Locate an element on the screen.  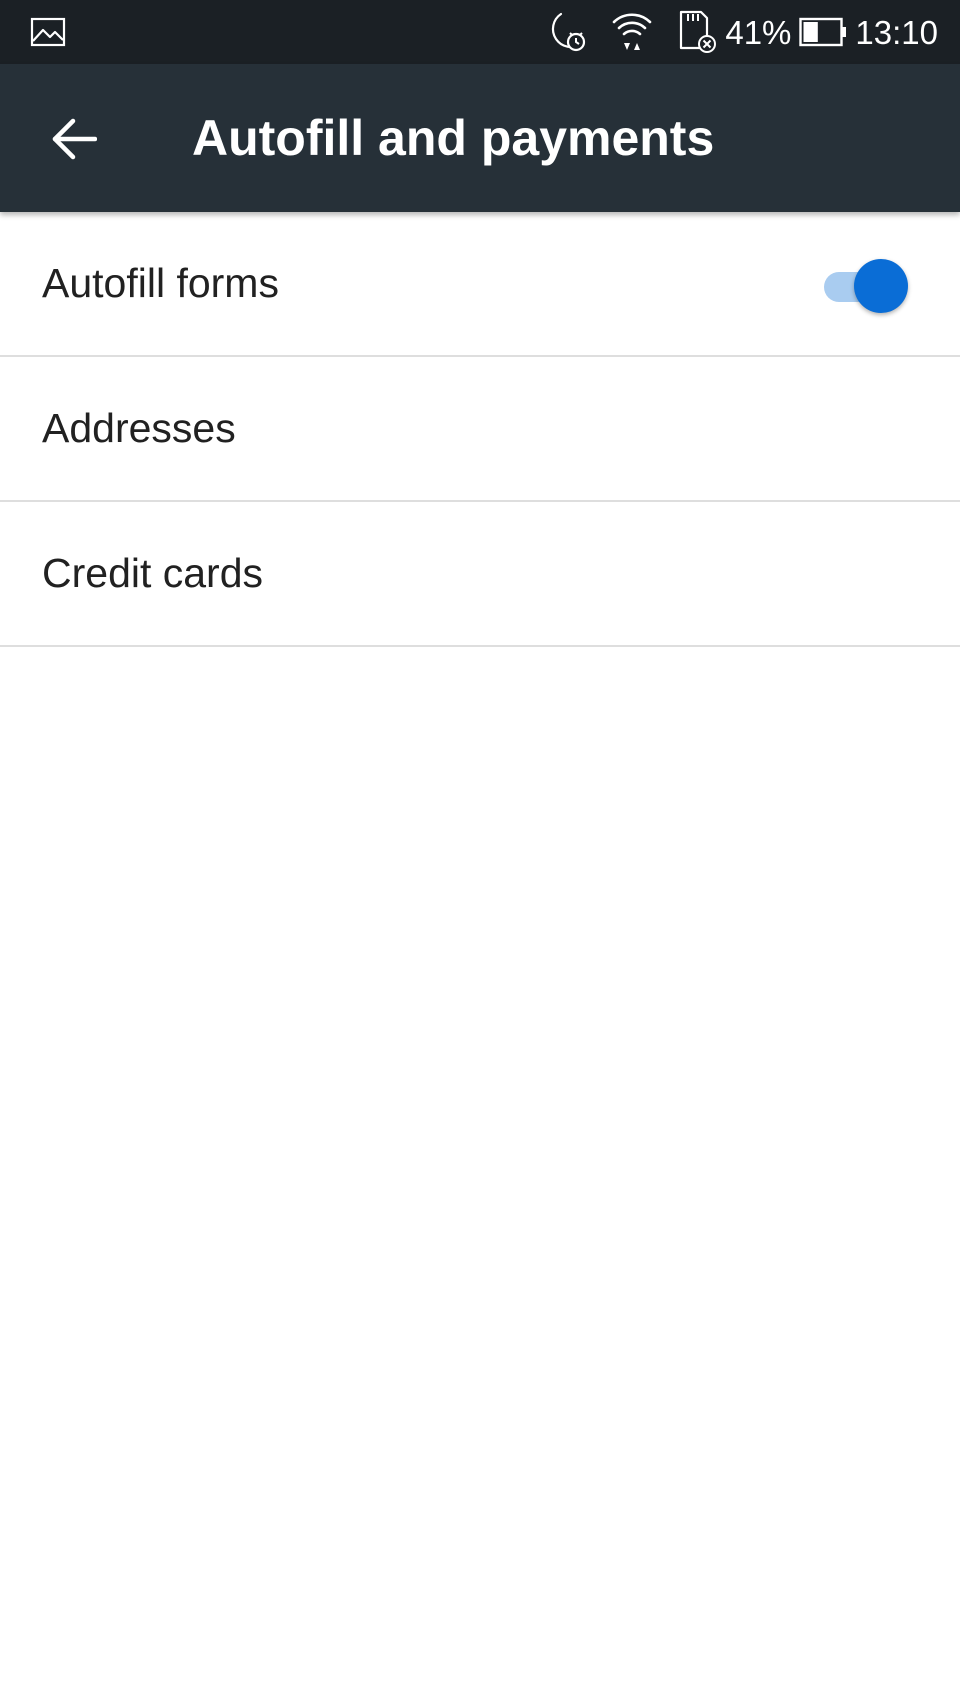
battery-icon is located at coordinates (823, 32).